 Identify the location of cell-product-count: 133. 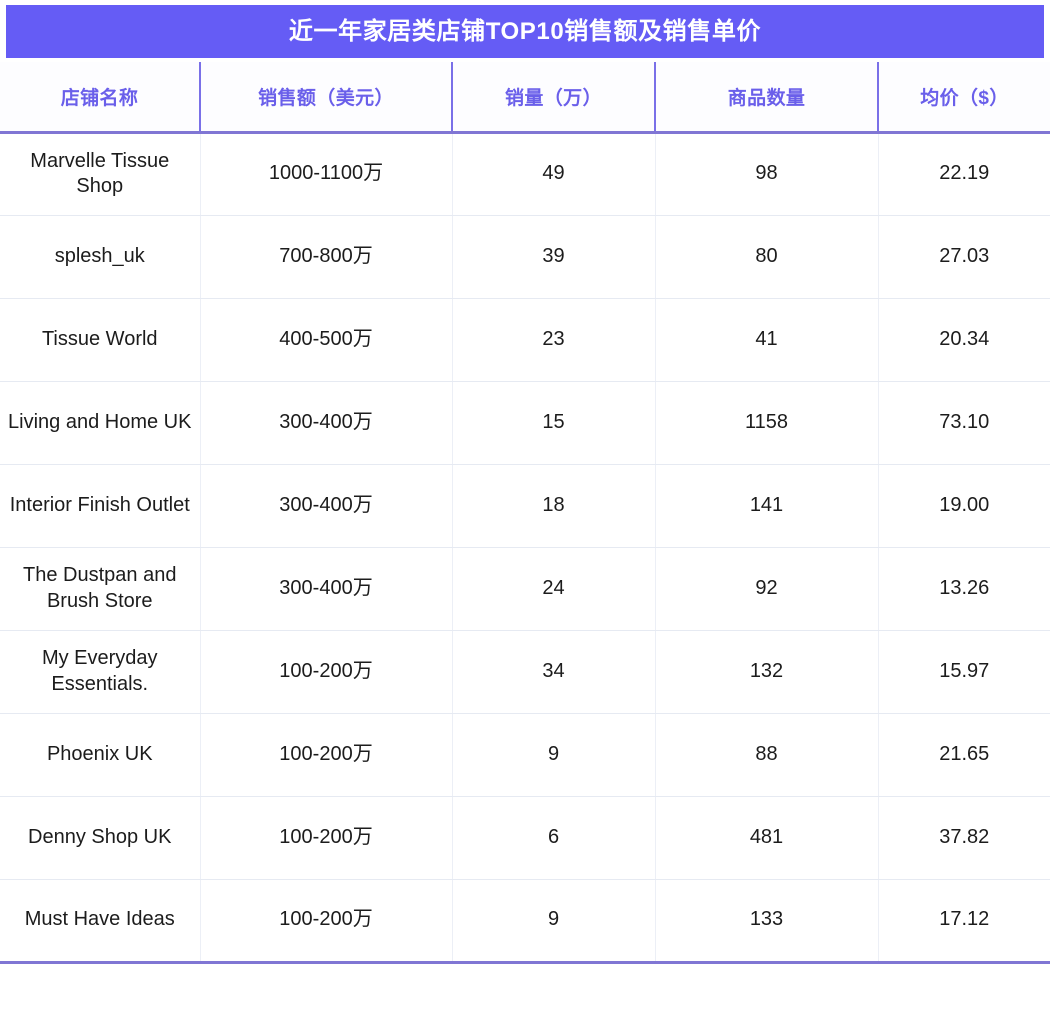
(767, 921).